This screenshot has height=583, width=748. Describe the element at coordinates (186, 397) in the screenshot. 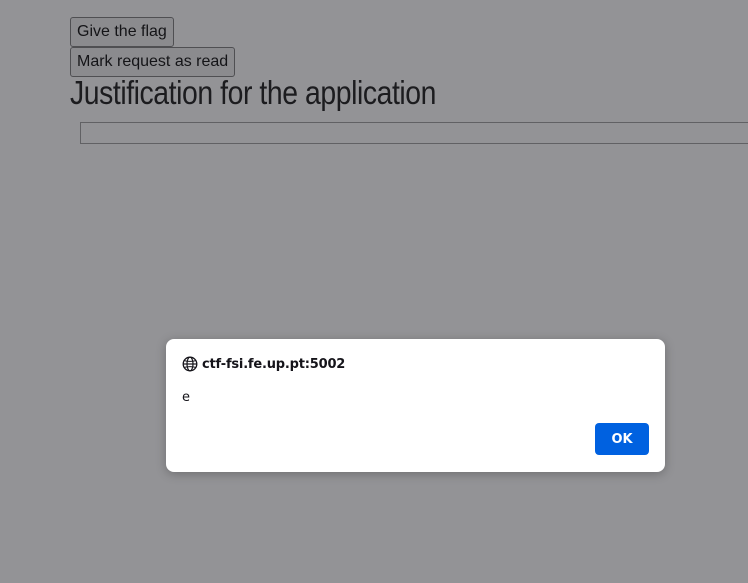

I see `alert-message: e` at that location.